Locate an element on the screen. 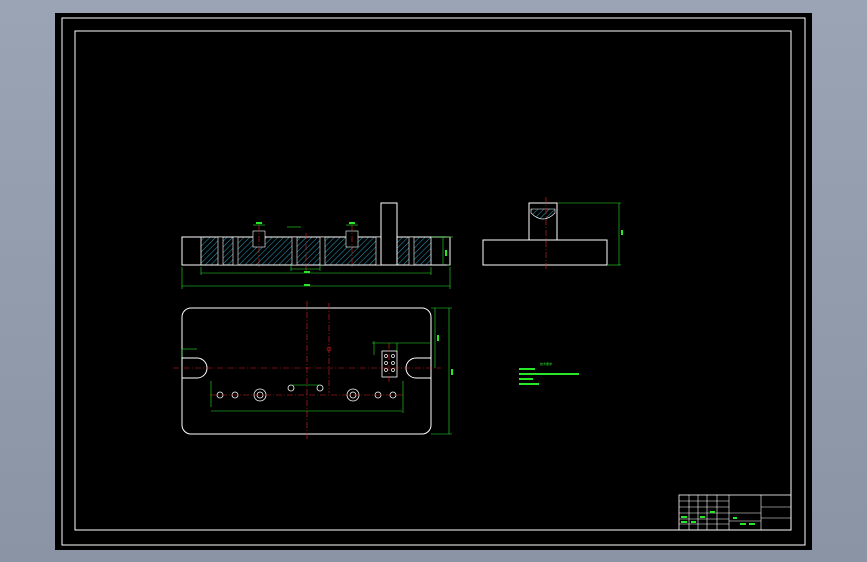  side-view is located at coordinates (552, 233).